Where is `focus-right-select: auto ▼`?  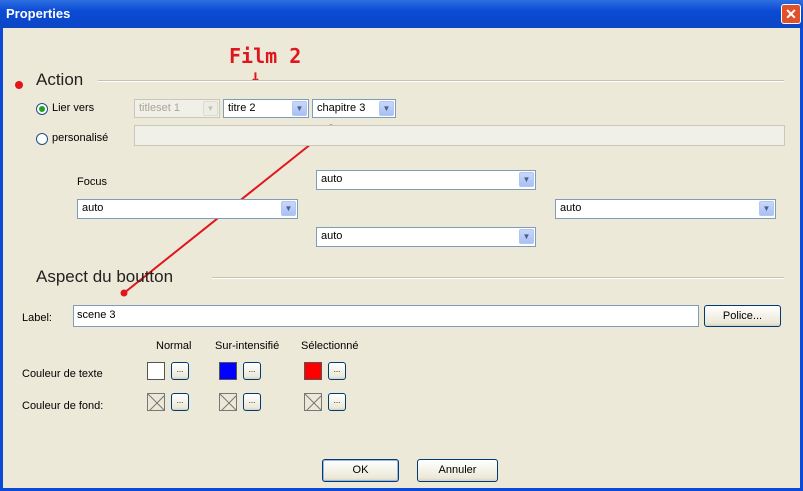 focus-right-select: auto ▼ is located at coordinates (665, 209).